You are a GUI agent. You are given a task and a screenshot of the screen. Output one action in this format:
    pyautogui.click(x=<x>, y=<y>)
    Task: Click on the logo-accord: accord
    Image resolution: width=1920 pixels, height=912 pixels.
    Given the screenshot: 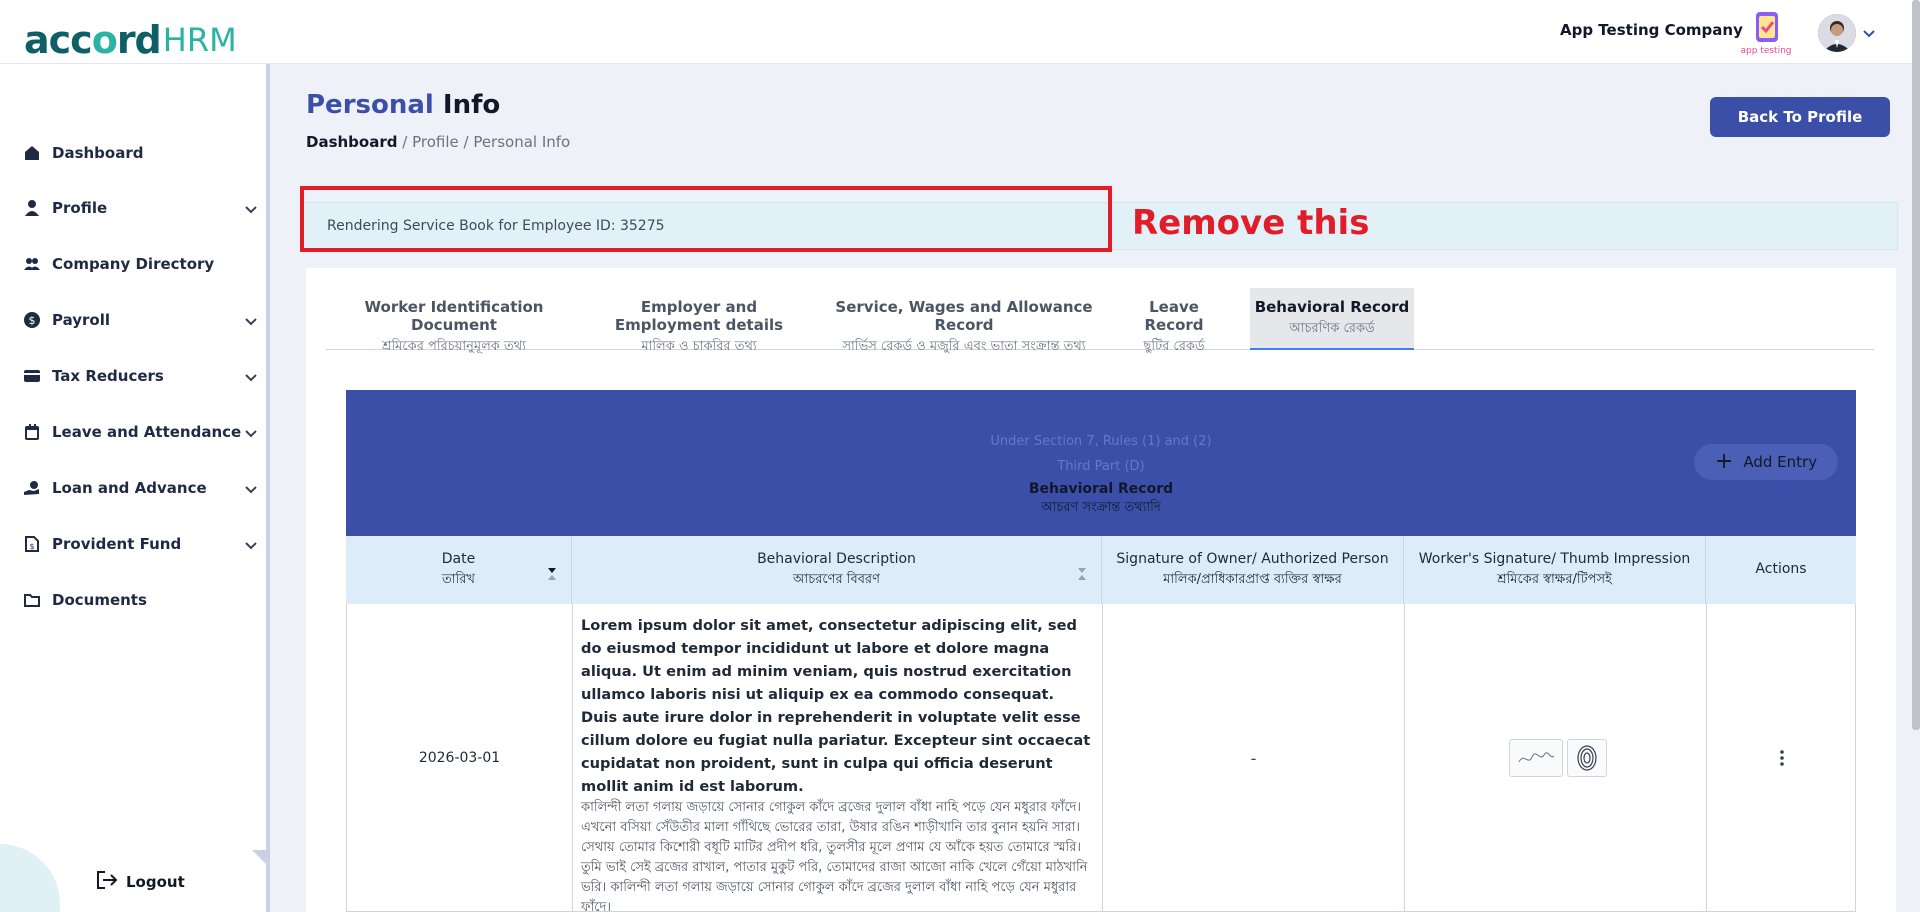 What is the action you would take?
    pyautogui.click(x=93, y=40)
    